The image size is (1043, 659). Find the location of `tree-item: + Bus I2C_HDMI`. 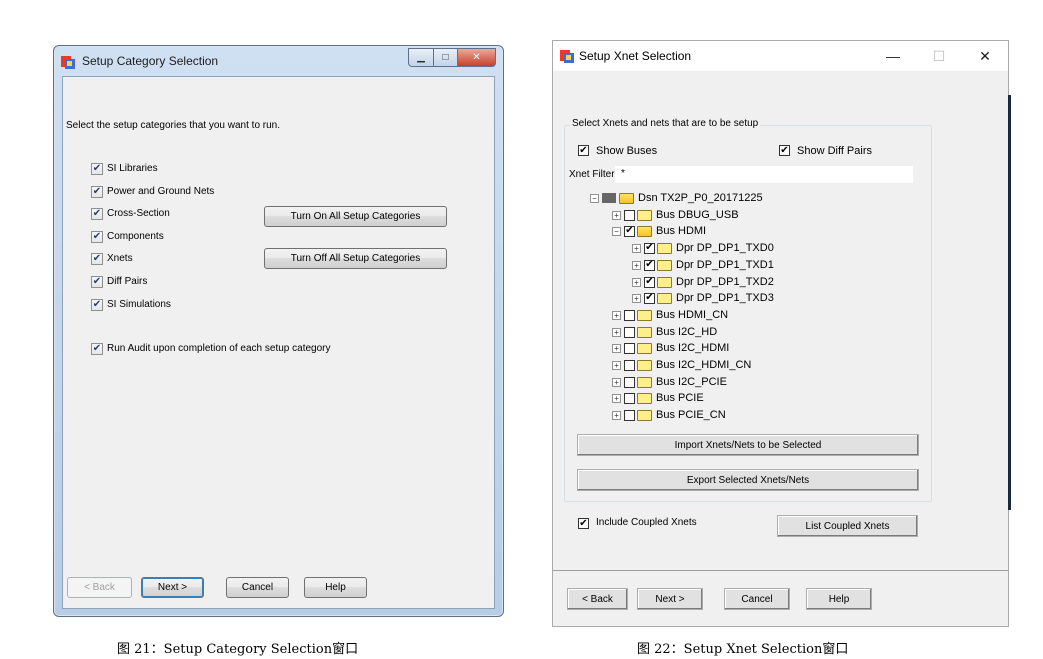

tree-item: + Bus I2C_HDMI is located at coordinates (670, 348).